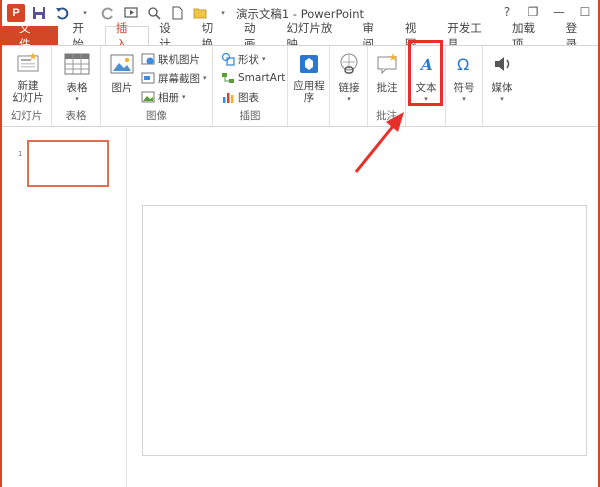 This screenshot has width=600, height=487. What do you see at coordinates (464, 99) in the screenshot?
I see `symbols-dropdown-icon: ▾` at bounding box center [464, 99].